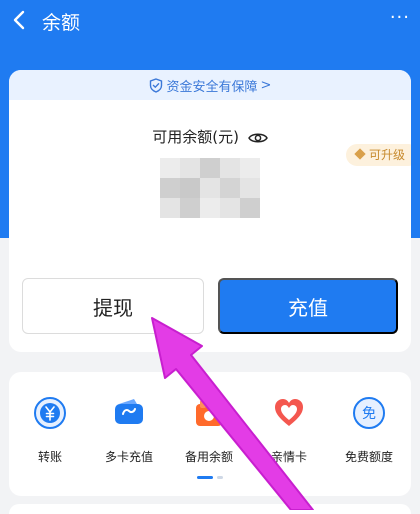 The height and width of the screenshot is (514, 420). Describe the element at coordinates (129, 411) in the screenshot. I see `wallet-icon` at that location.